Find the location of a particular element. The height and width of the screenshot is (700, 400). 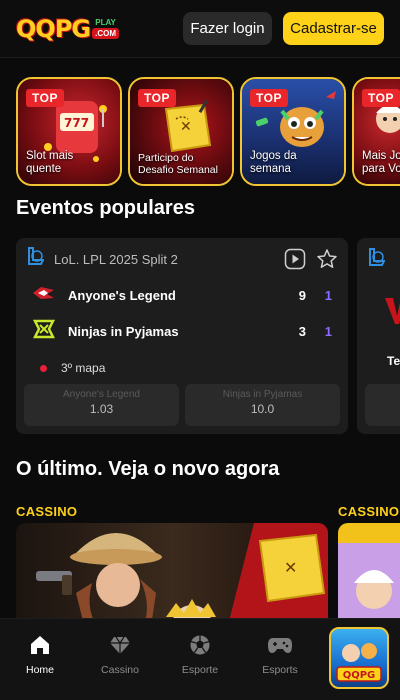

play-video-icon is located at coordinates (295, 261).